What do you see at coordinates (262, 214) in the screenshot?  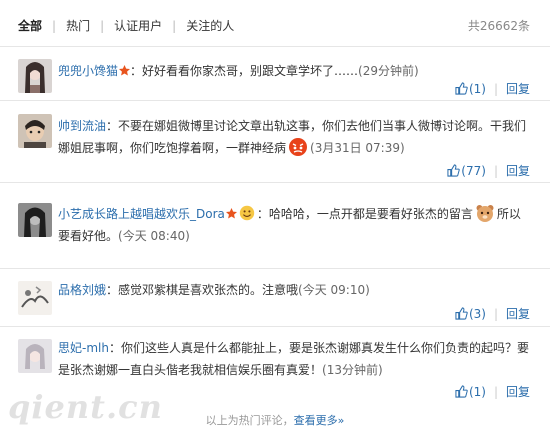 I see `comment-text: ：` at bounding box center [262, 214].